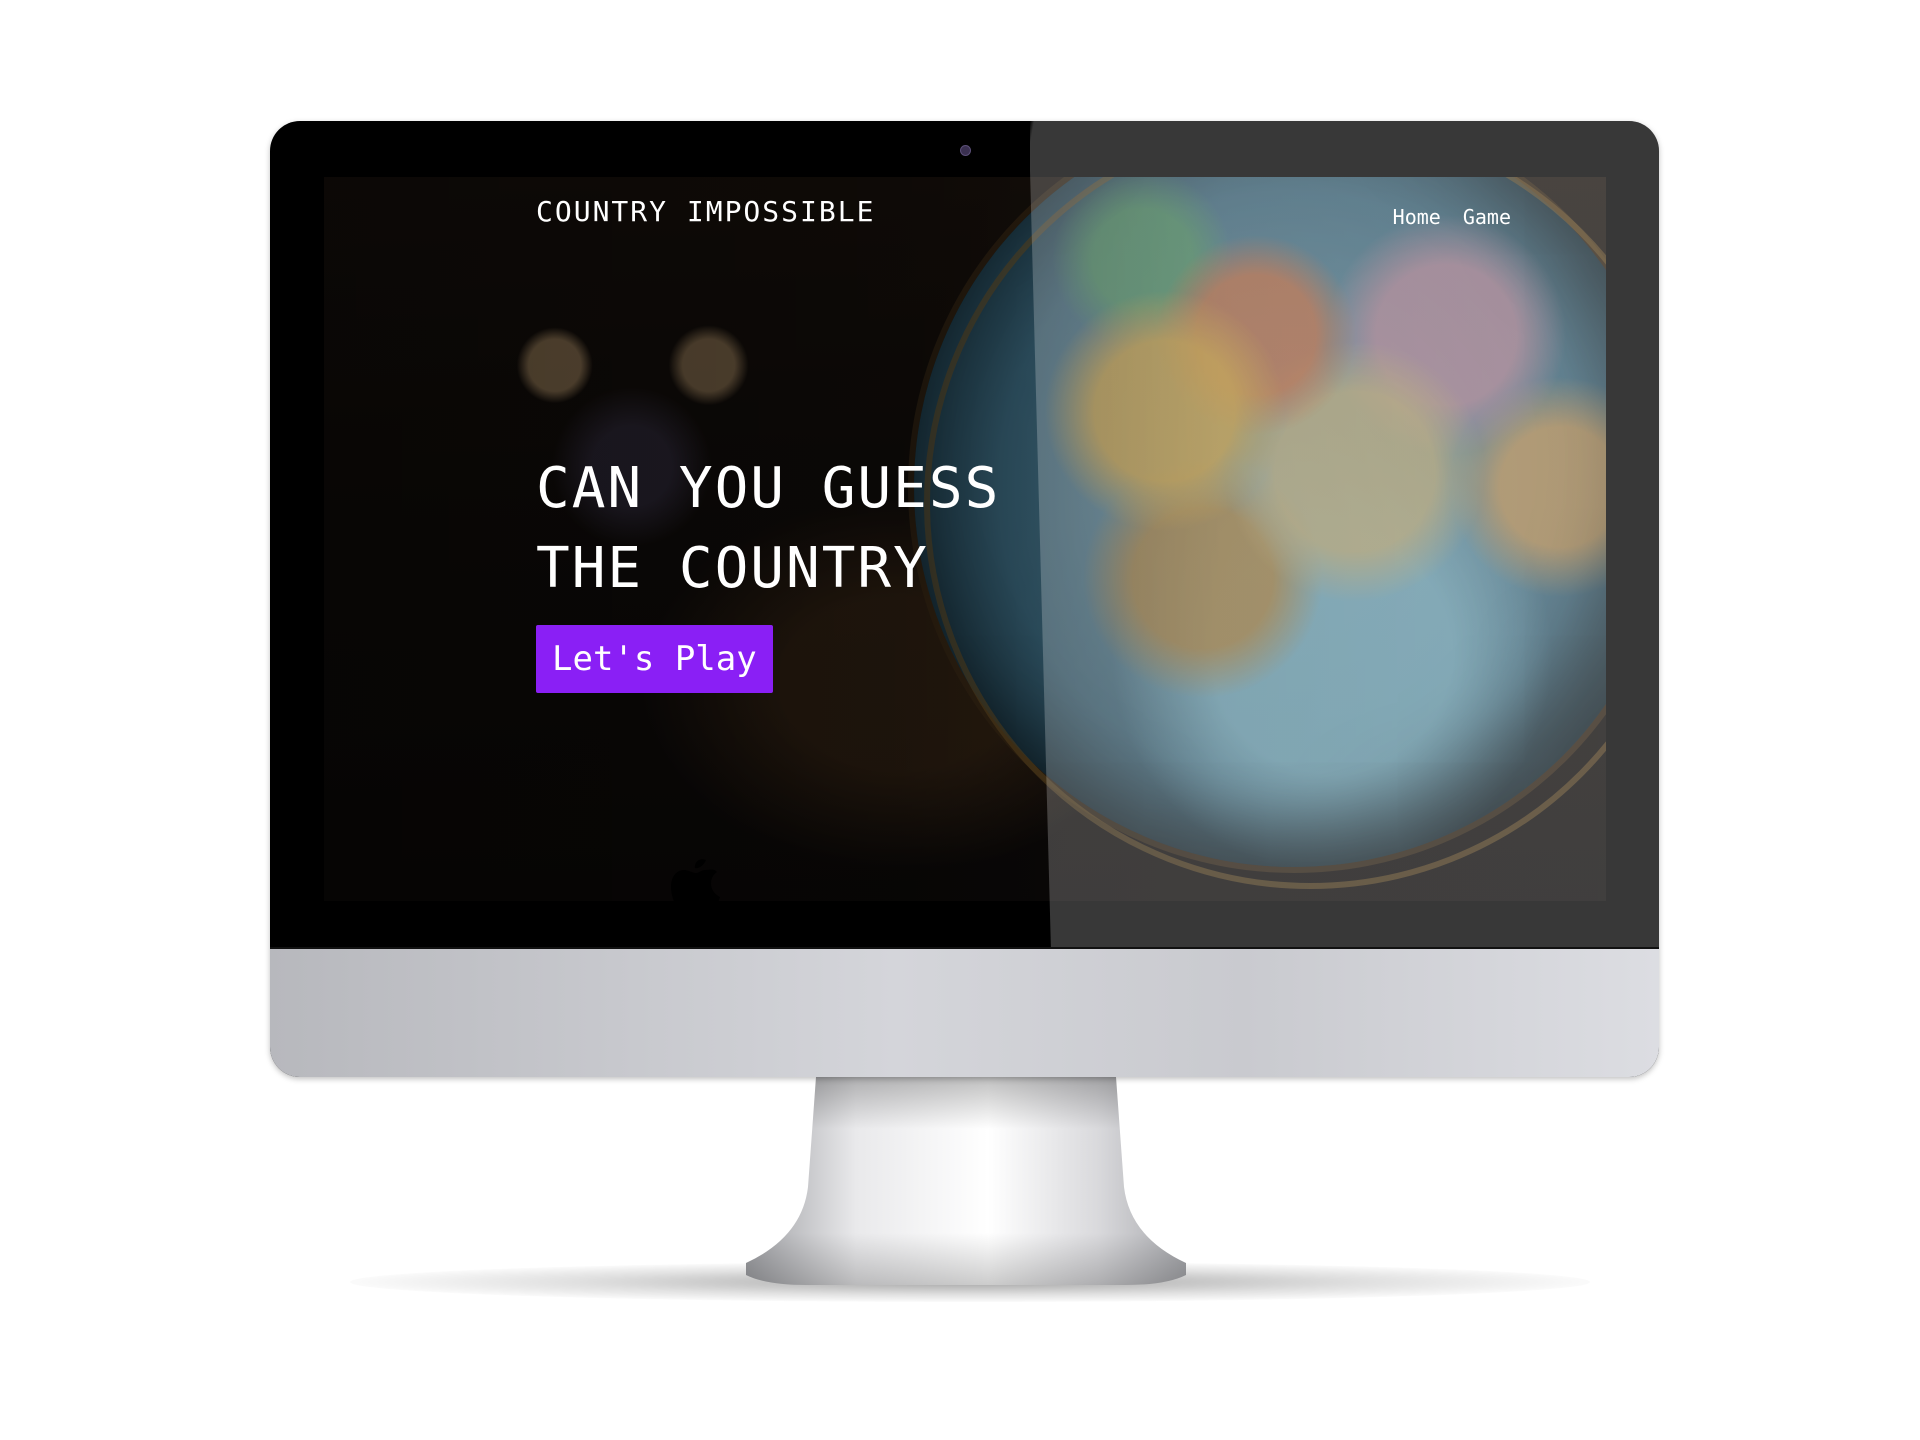 The image size is (1920, 1440). Describe the element at coordinates (964, 1013) in the screenshot. I see `monitor-chin` at that location.